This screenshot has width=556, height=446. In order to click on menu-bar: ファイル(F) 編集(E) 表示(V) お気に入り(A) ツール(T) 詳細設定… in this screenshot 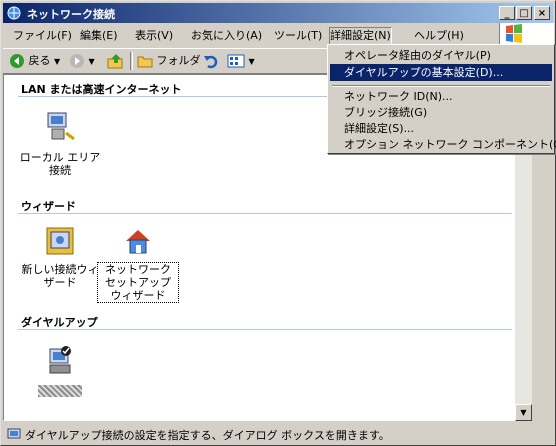, I will do `click(250, 35)`.